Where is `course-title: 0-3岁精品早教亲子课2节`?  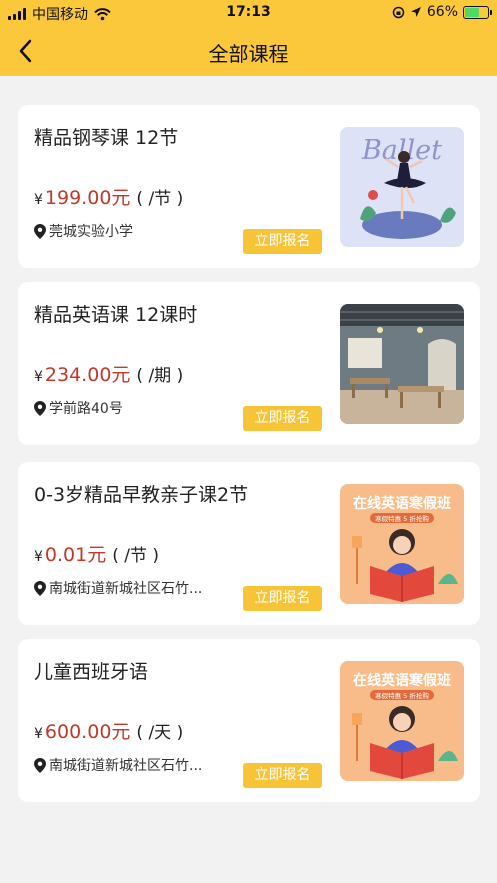 course-title: 0-3岁精品早教亲子课2节 is located at coordinates (141, 495).